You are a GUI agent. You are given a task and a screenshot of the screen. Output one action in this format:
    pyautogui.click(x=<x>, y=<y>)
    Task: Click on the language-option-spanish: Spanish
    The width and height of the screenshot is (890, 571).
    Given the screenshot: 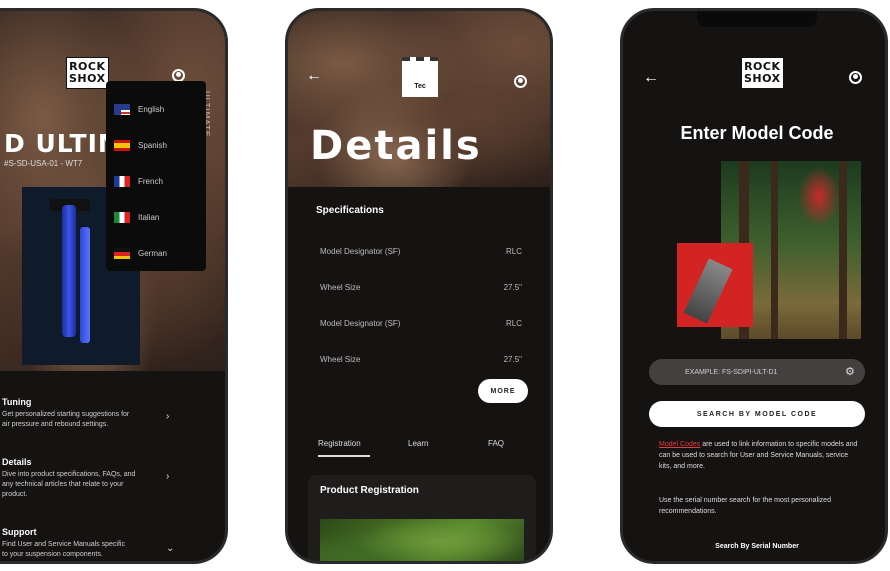 What is the action you would take?
    pyautogui.click(x=140, y=145)
    